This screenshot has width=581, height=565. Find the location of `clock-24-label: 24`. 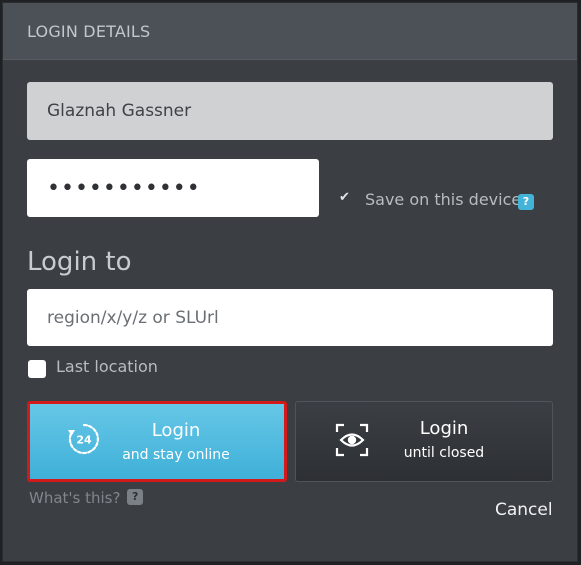

clock-24-label: 24 is located at coordinates (84, 440).